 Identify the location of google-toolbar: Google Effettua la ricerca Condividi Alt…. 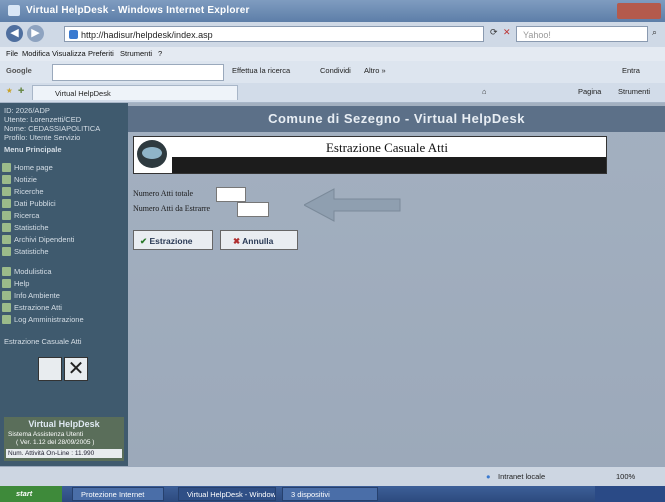
(332, 72).